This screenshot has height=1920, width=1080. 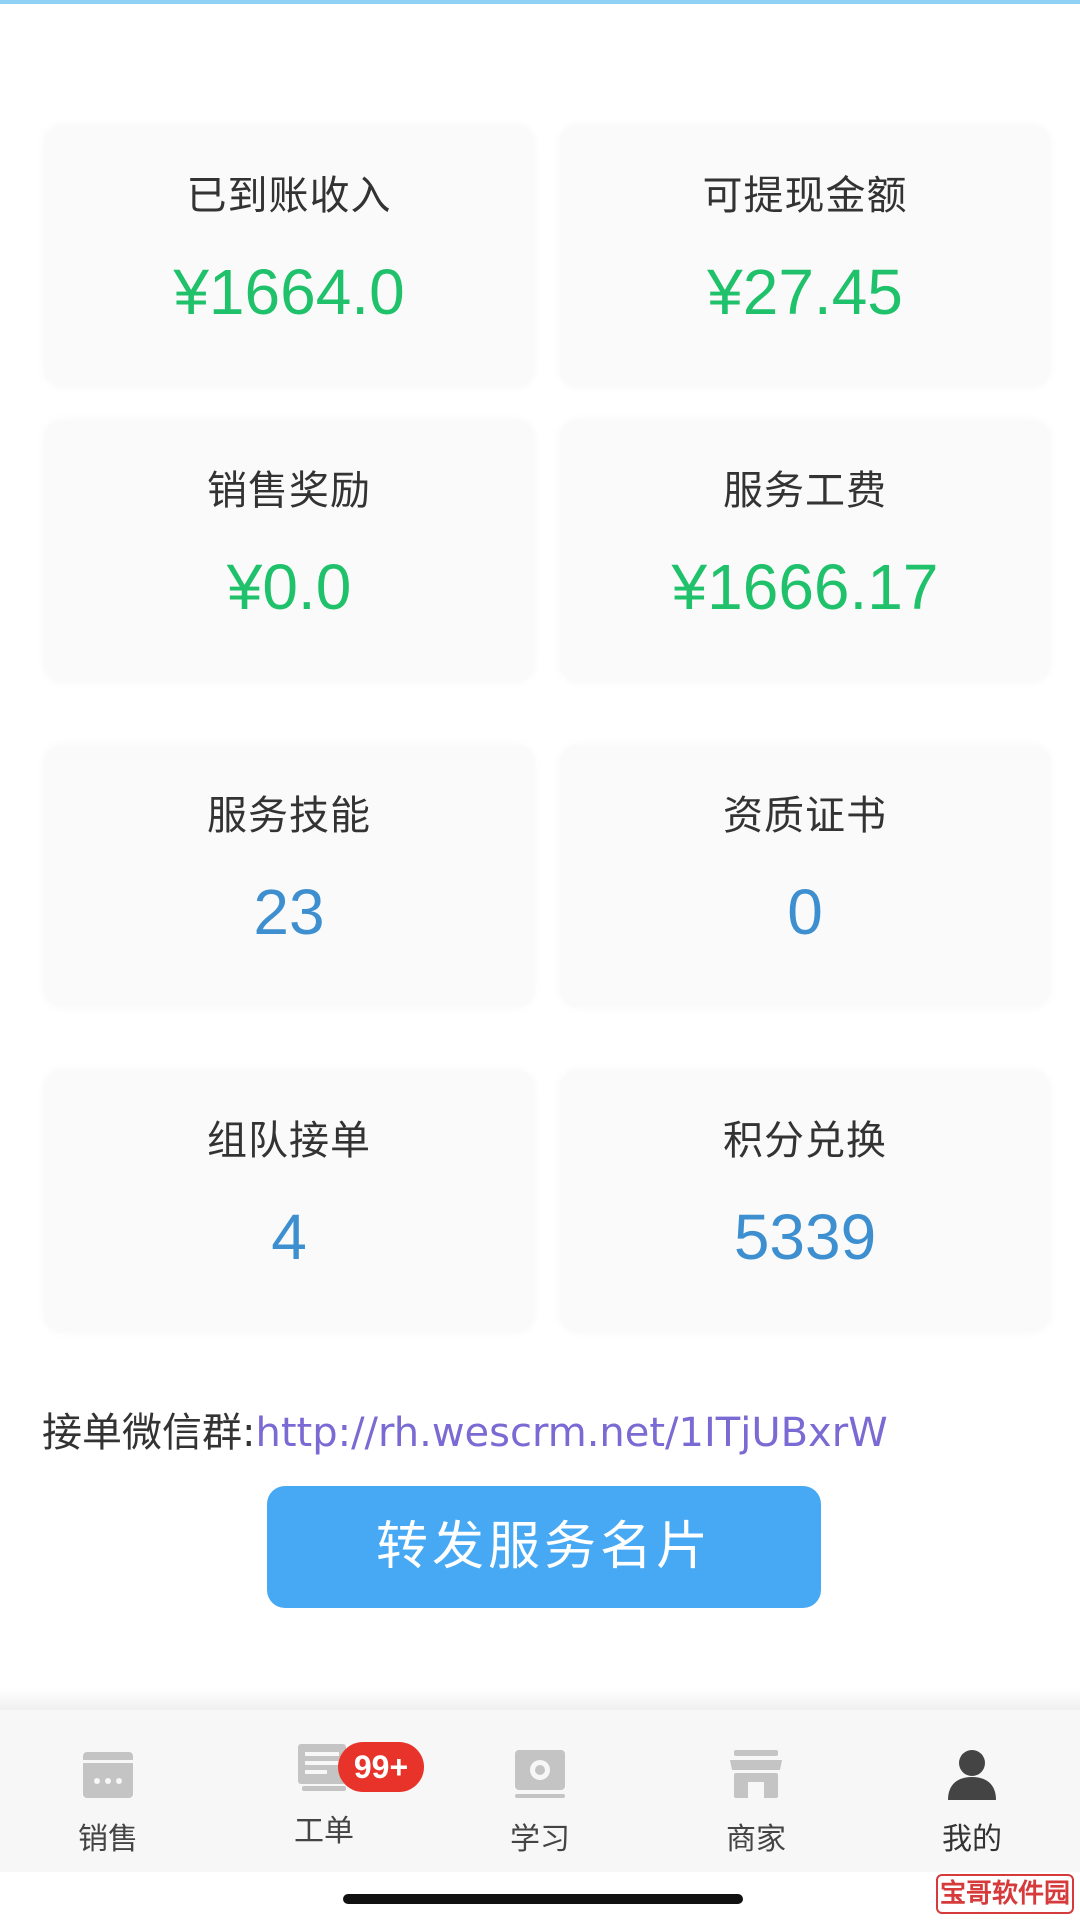 What do you see at coordinates (289, 1237) in the screenshot?
I see `stat-value: 4` at bounding box center [289, 1237].